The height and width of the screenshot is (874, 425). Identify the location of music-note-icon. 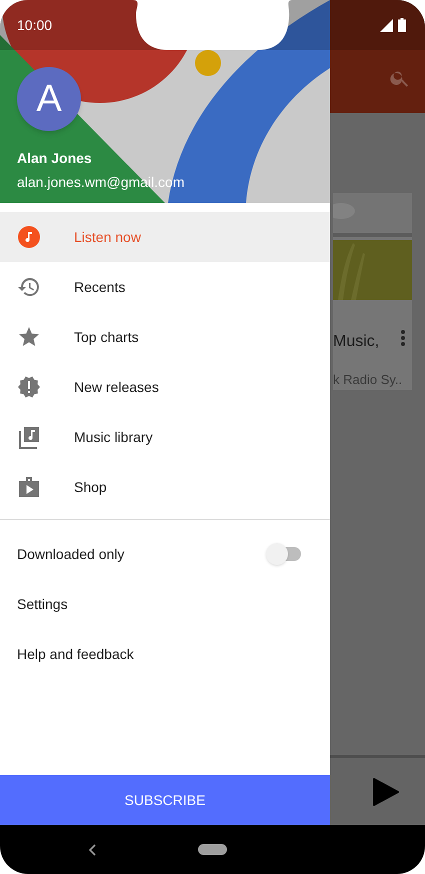
(29, 237).